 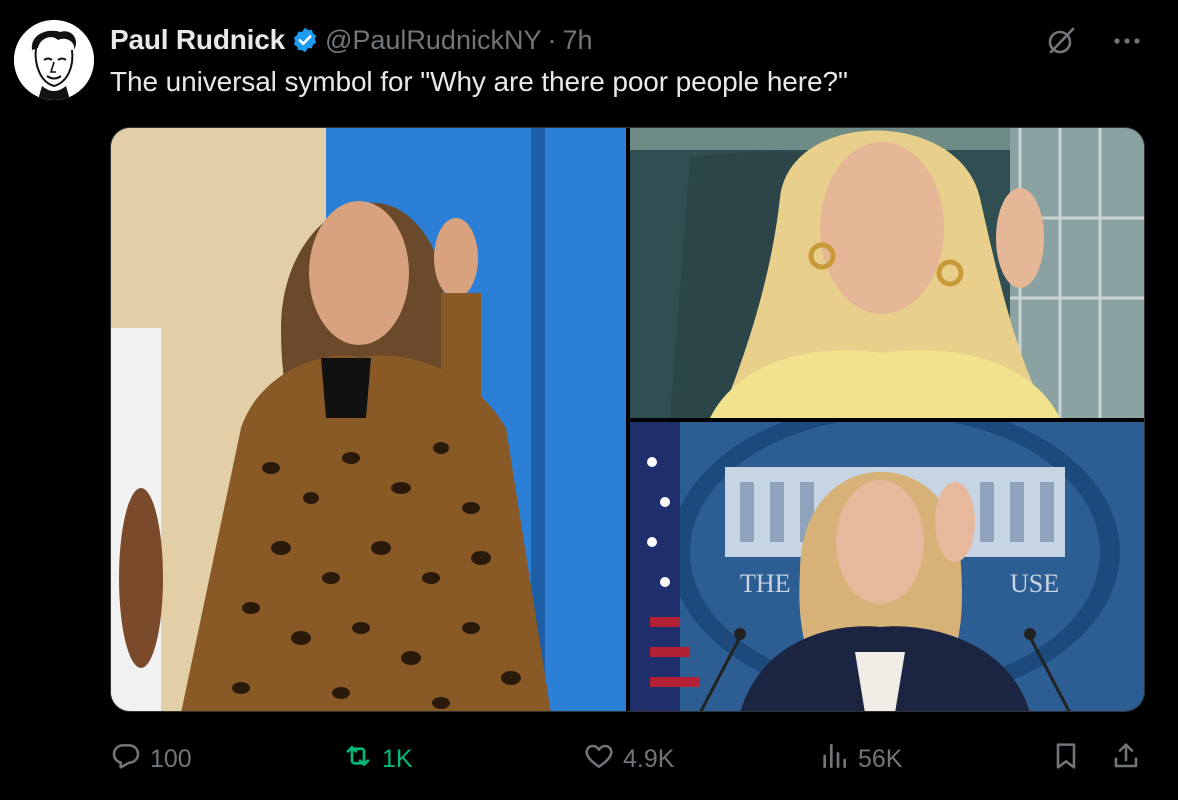 What do you see at coordinates (305, 40) in the screenshot?
I see `verified-badge-icon` at bounding box center [305, 40].